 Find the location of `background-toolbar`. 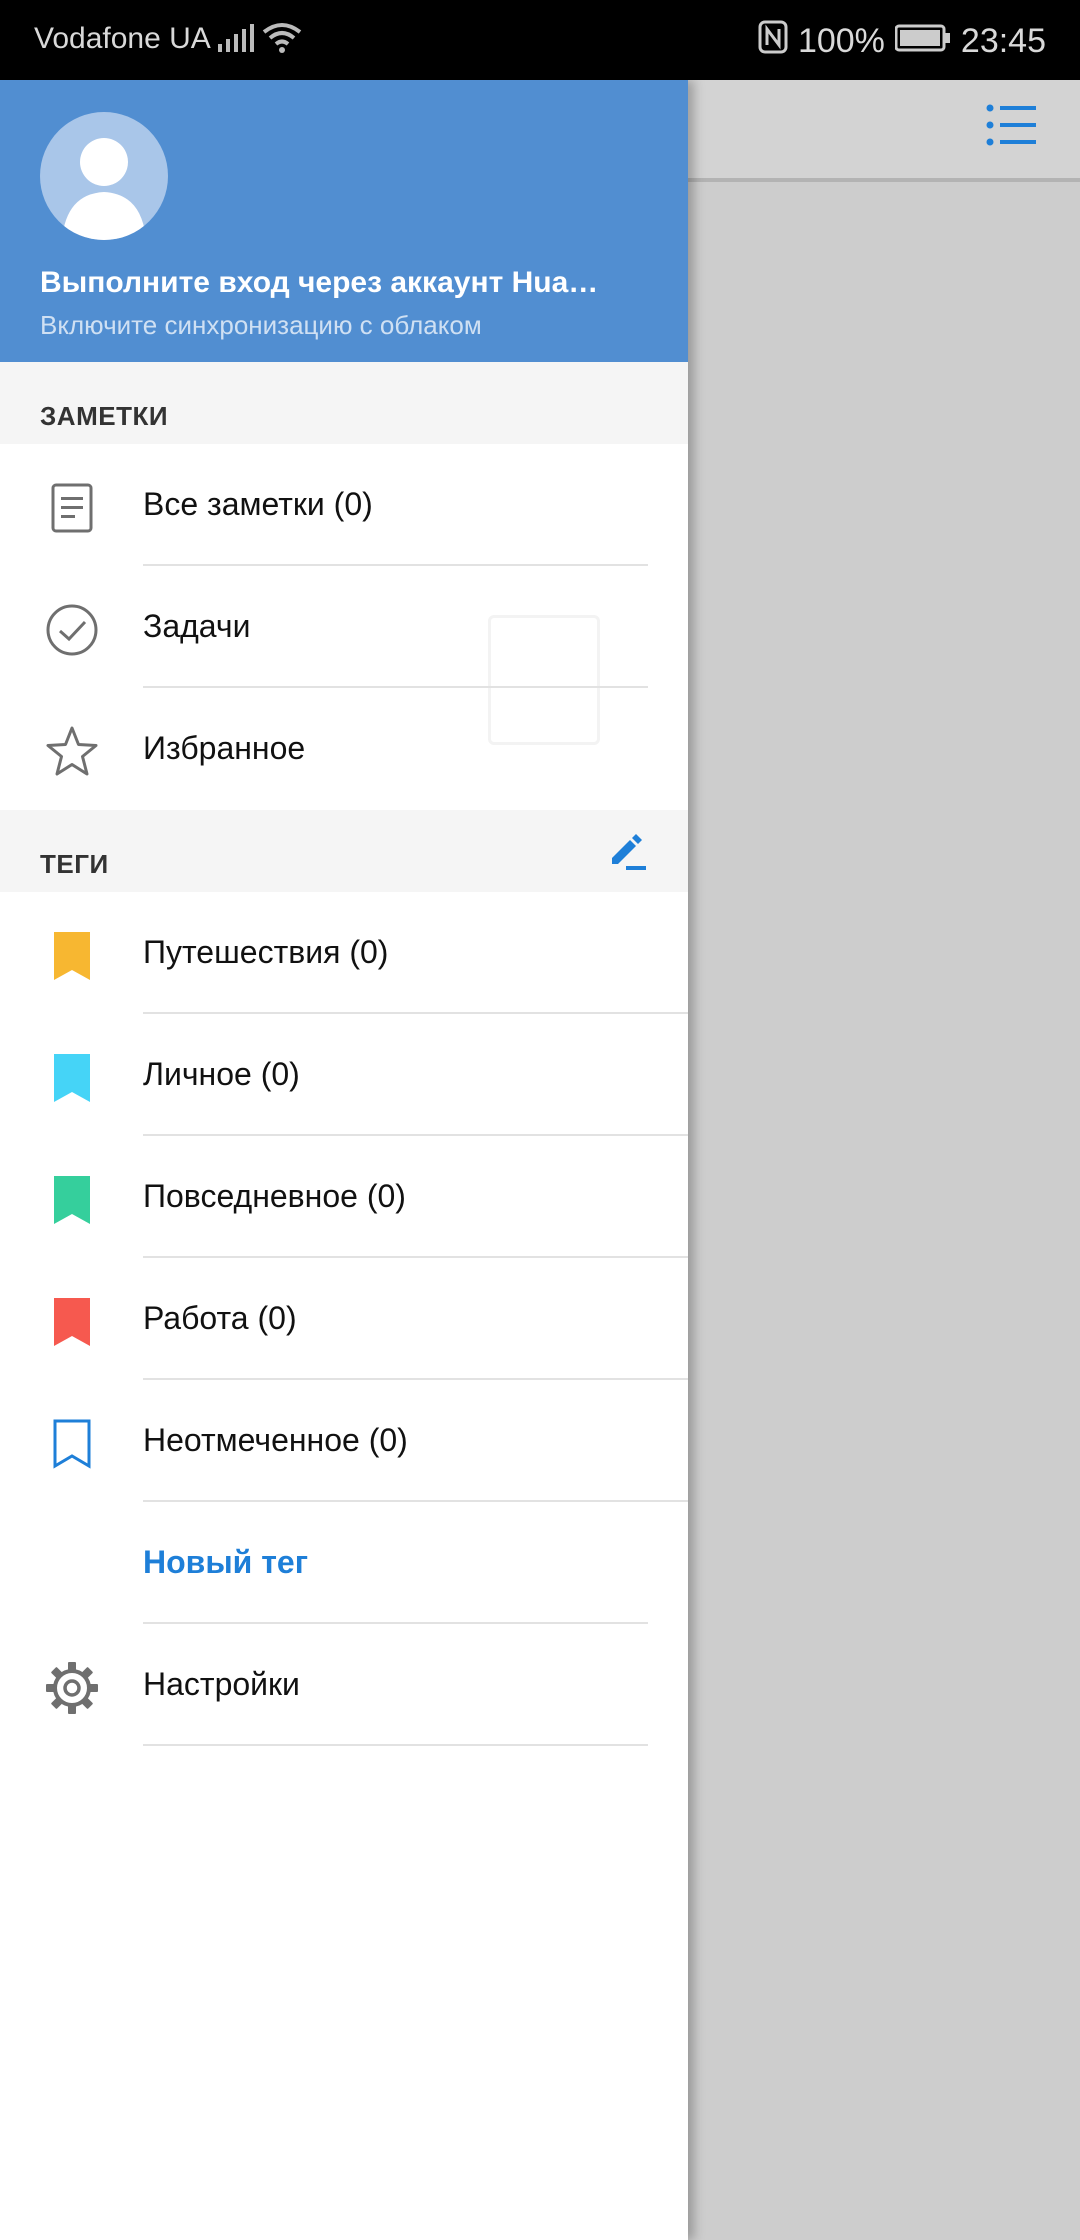

background-toolbar is located at coordinates (884, 131).